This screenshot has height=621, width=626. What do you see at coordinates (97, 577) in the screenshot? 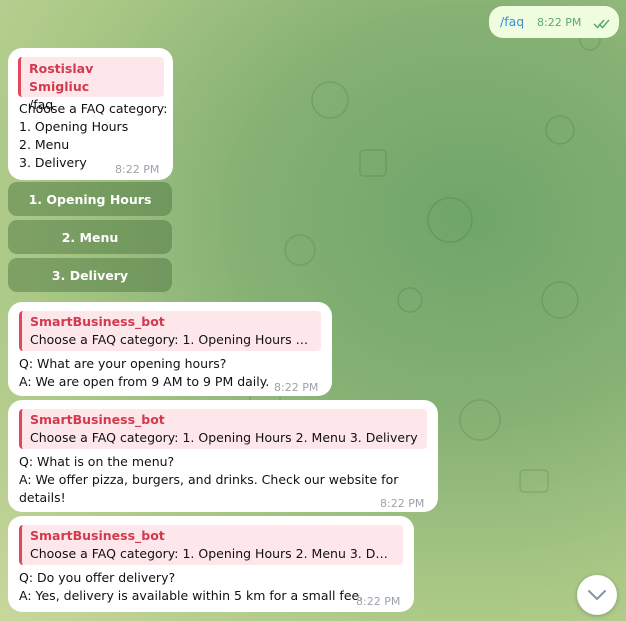
I see `question-text: Q: Do you offer delivery?` at bounding box center [97, 577].